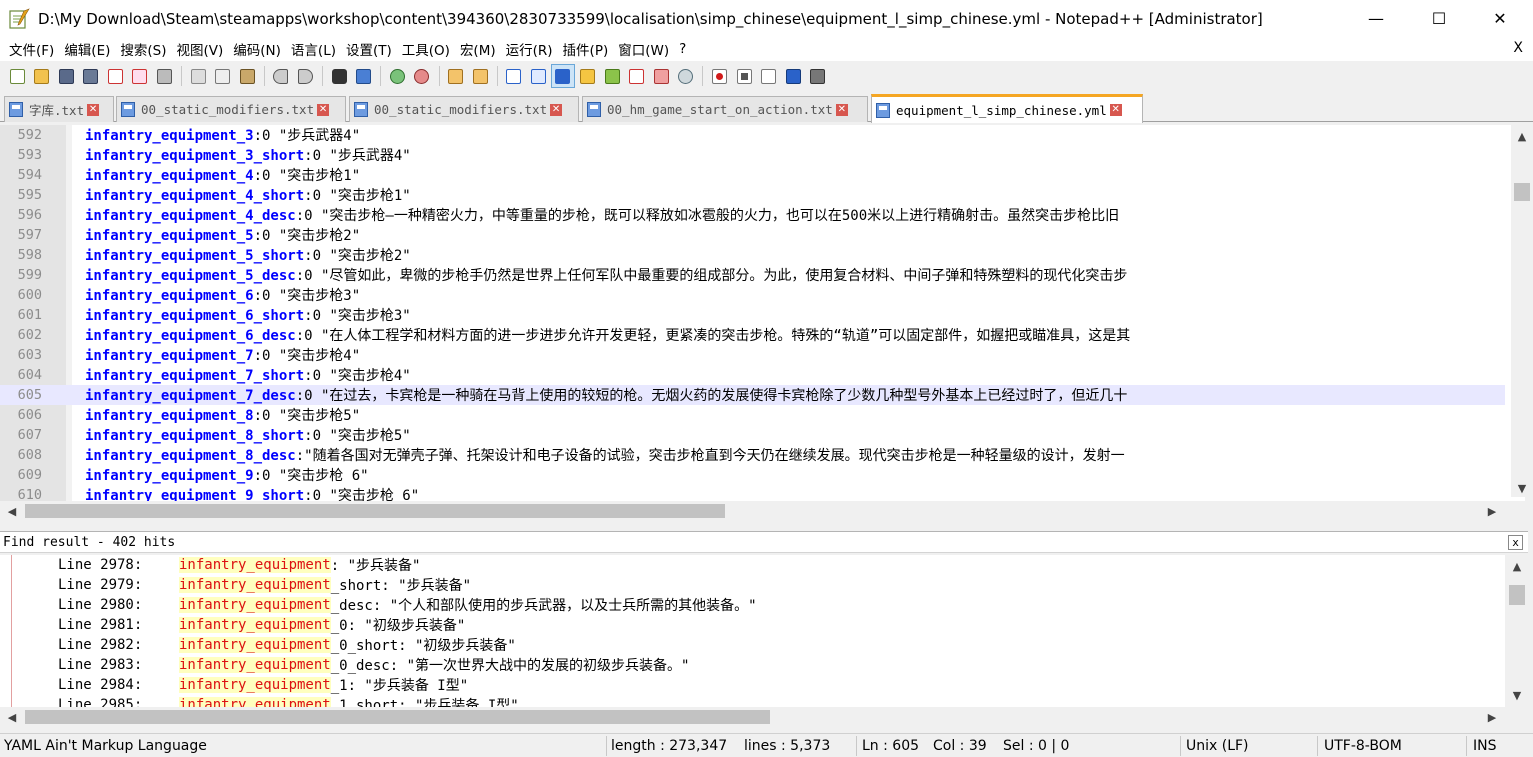 Image resolution: width=1533 pixels, height=757 pixels. Describe the element at coordinates (247, 76) in the screenshot. I see `paste-icon` at that location.